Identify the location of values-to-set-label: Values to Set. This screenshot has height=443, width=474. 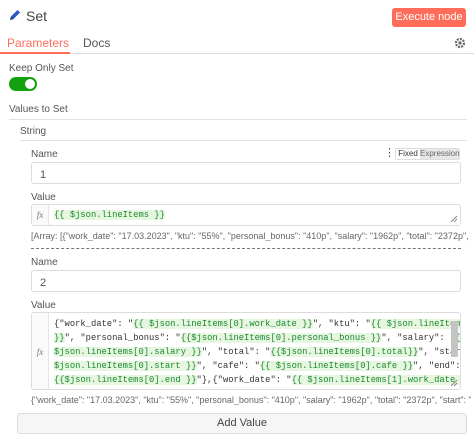
(38, 109).